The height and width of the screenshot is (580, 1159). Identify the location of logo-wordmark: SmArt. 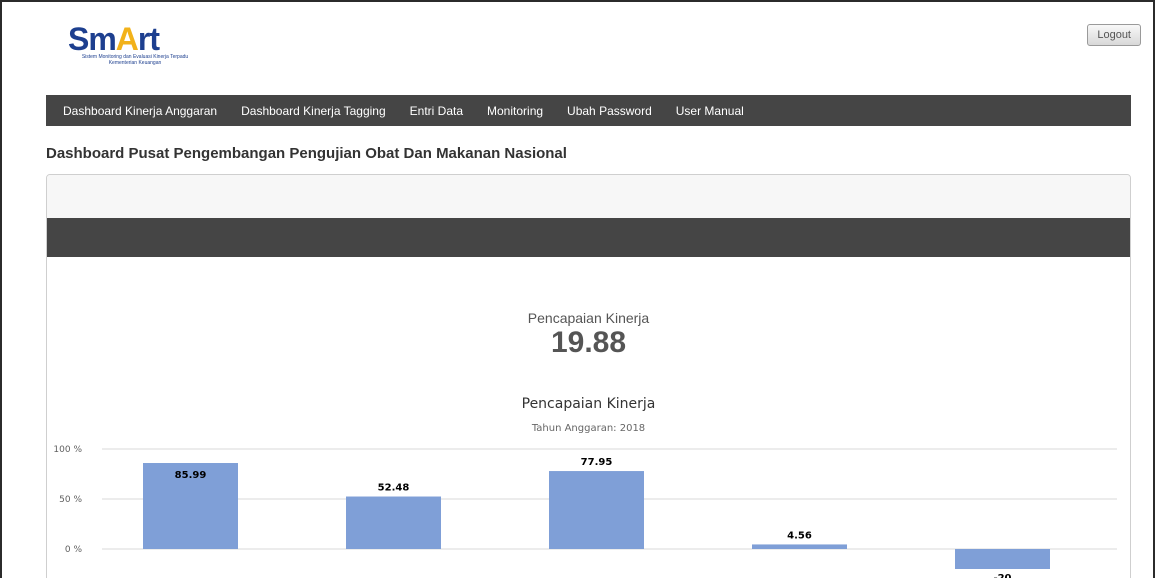
(114, 39).